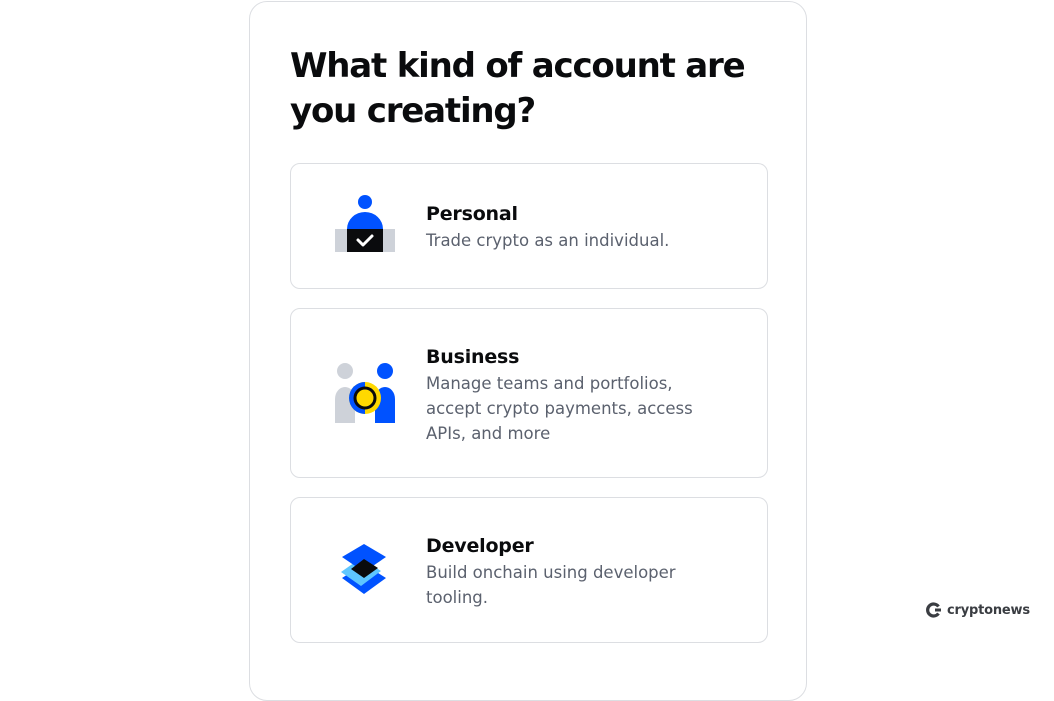 The image size is (1054, 701). Describe the element at coordinates (988, 610) in the screenshot. I see `watermark-text: cryptonews` at that location.